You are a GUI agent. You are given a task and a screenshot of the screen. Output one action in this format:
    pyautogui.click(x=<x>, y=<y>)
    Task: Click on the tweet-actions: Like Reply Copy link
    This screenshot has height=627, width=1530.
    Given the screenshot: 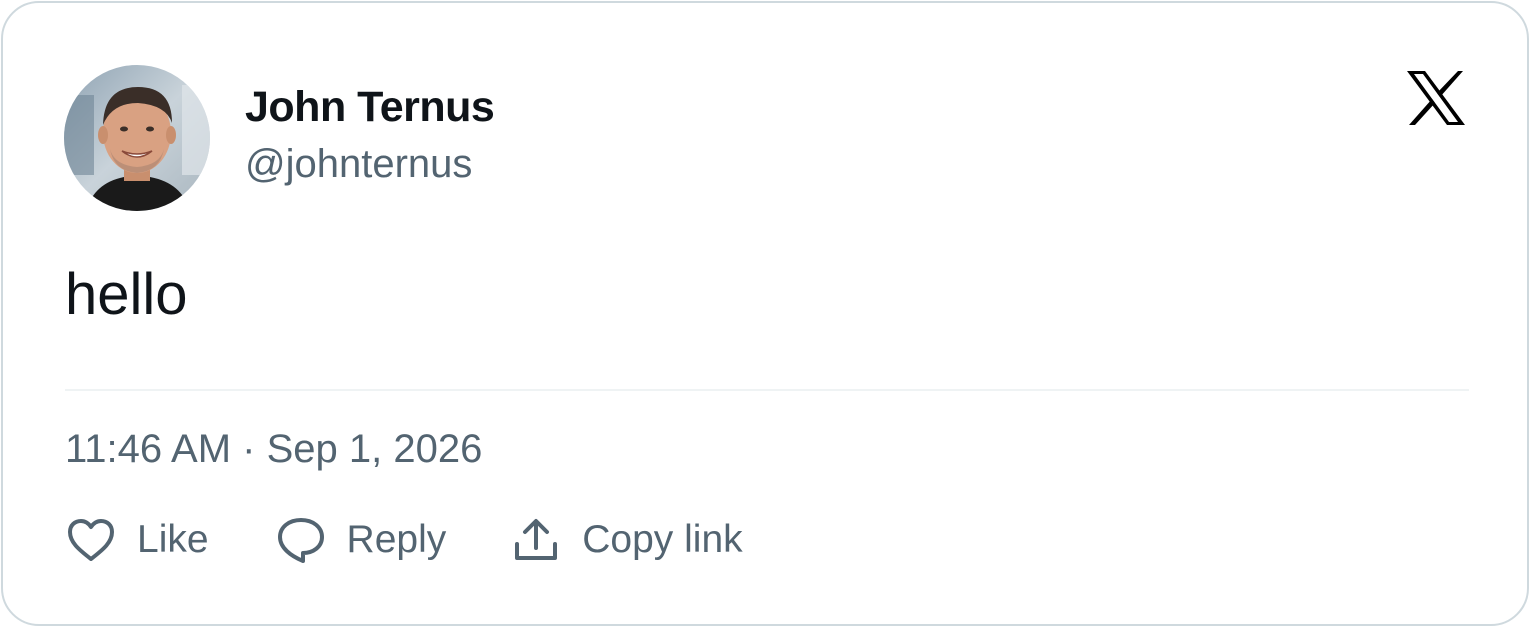 What is the action you would take?
    pyautogui.click(x=404, y=540)
    